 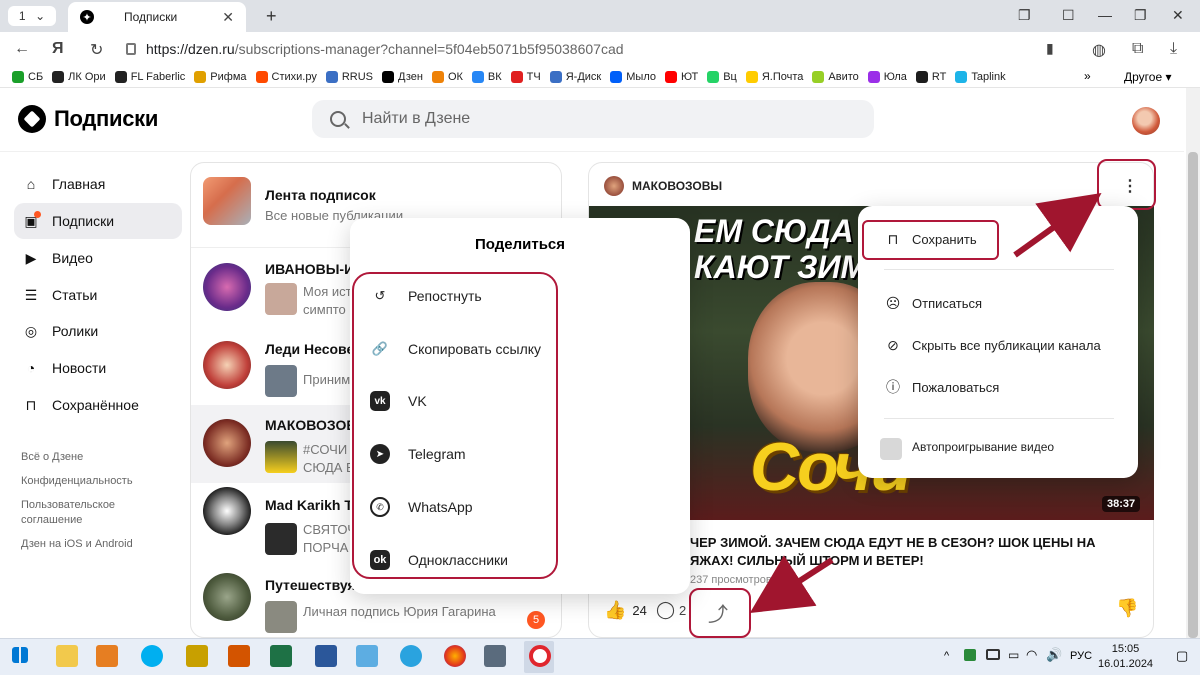 What do you see at coordinates (22, 49) in the screenshot?
I see `back-icon: ←` at bounding box center [22, 49].